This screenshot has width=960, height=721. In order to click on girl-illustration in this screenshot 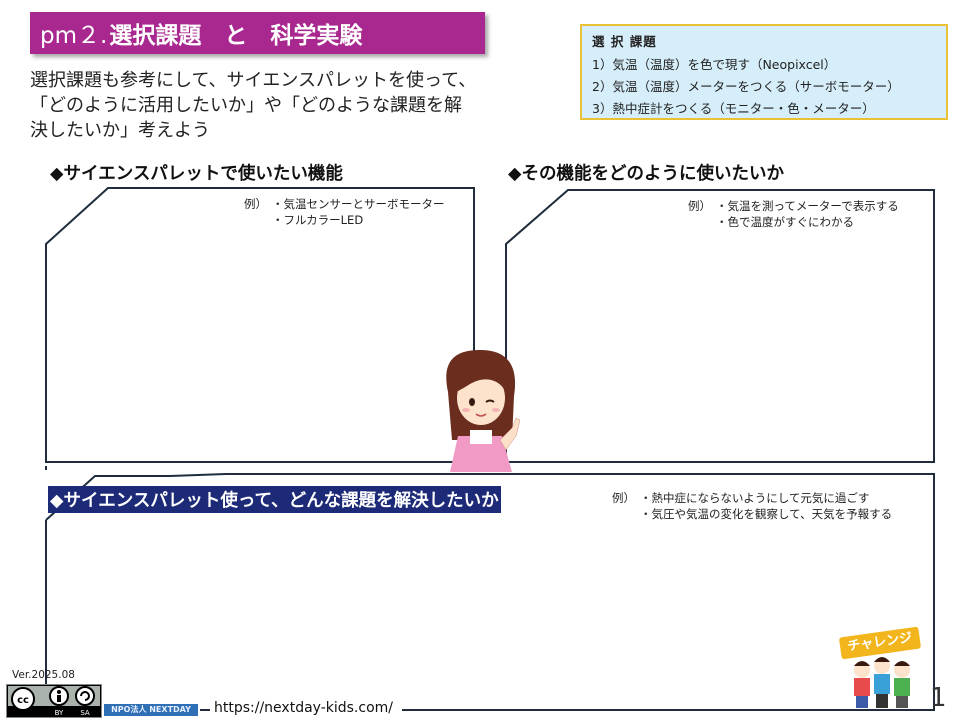, I will do `click(483, 411)`.